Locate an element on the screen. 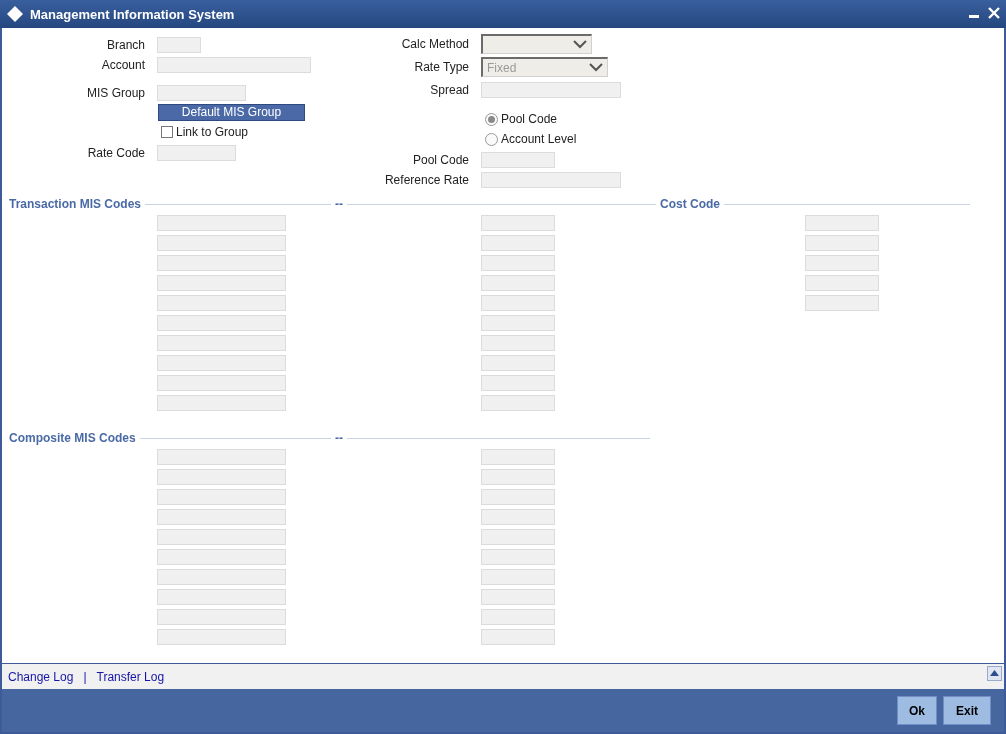  section-title: Transaction MIS Codes is located at coordinates (75, 204).